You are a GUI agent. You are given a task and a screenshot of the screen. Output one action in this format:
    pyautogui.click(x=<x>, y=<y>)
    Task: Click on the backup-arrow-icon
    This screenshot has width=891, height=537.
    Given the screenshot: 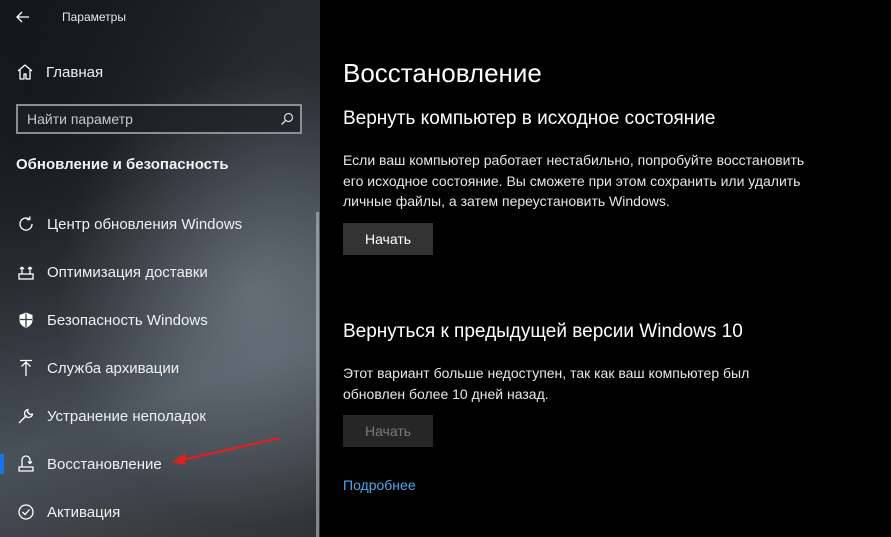 What is the action you would take?
    pyautogui.click(x=26, y=368)
    